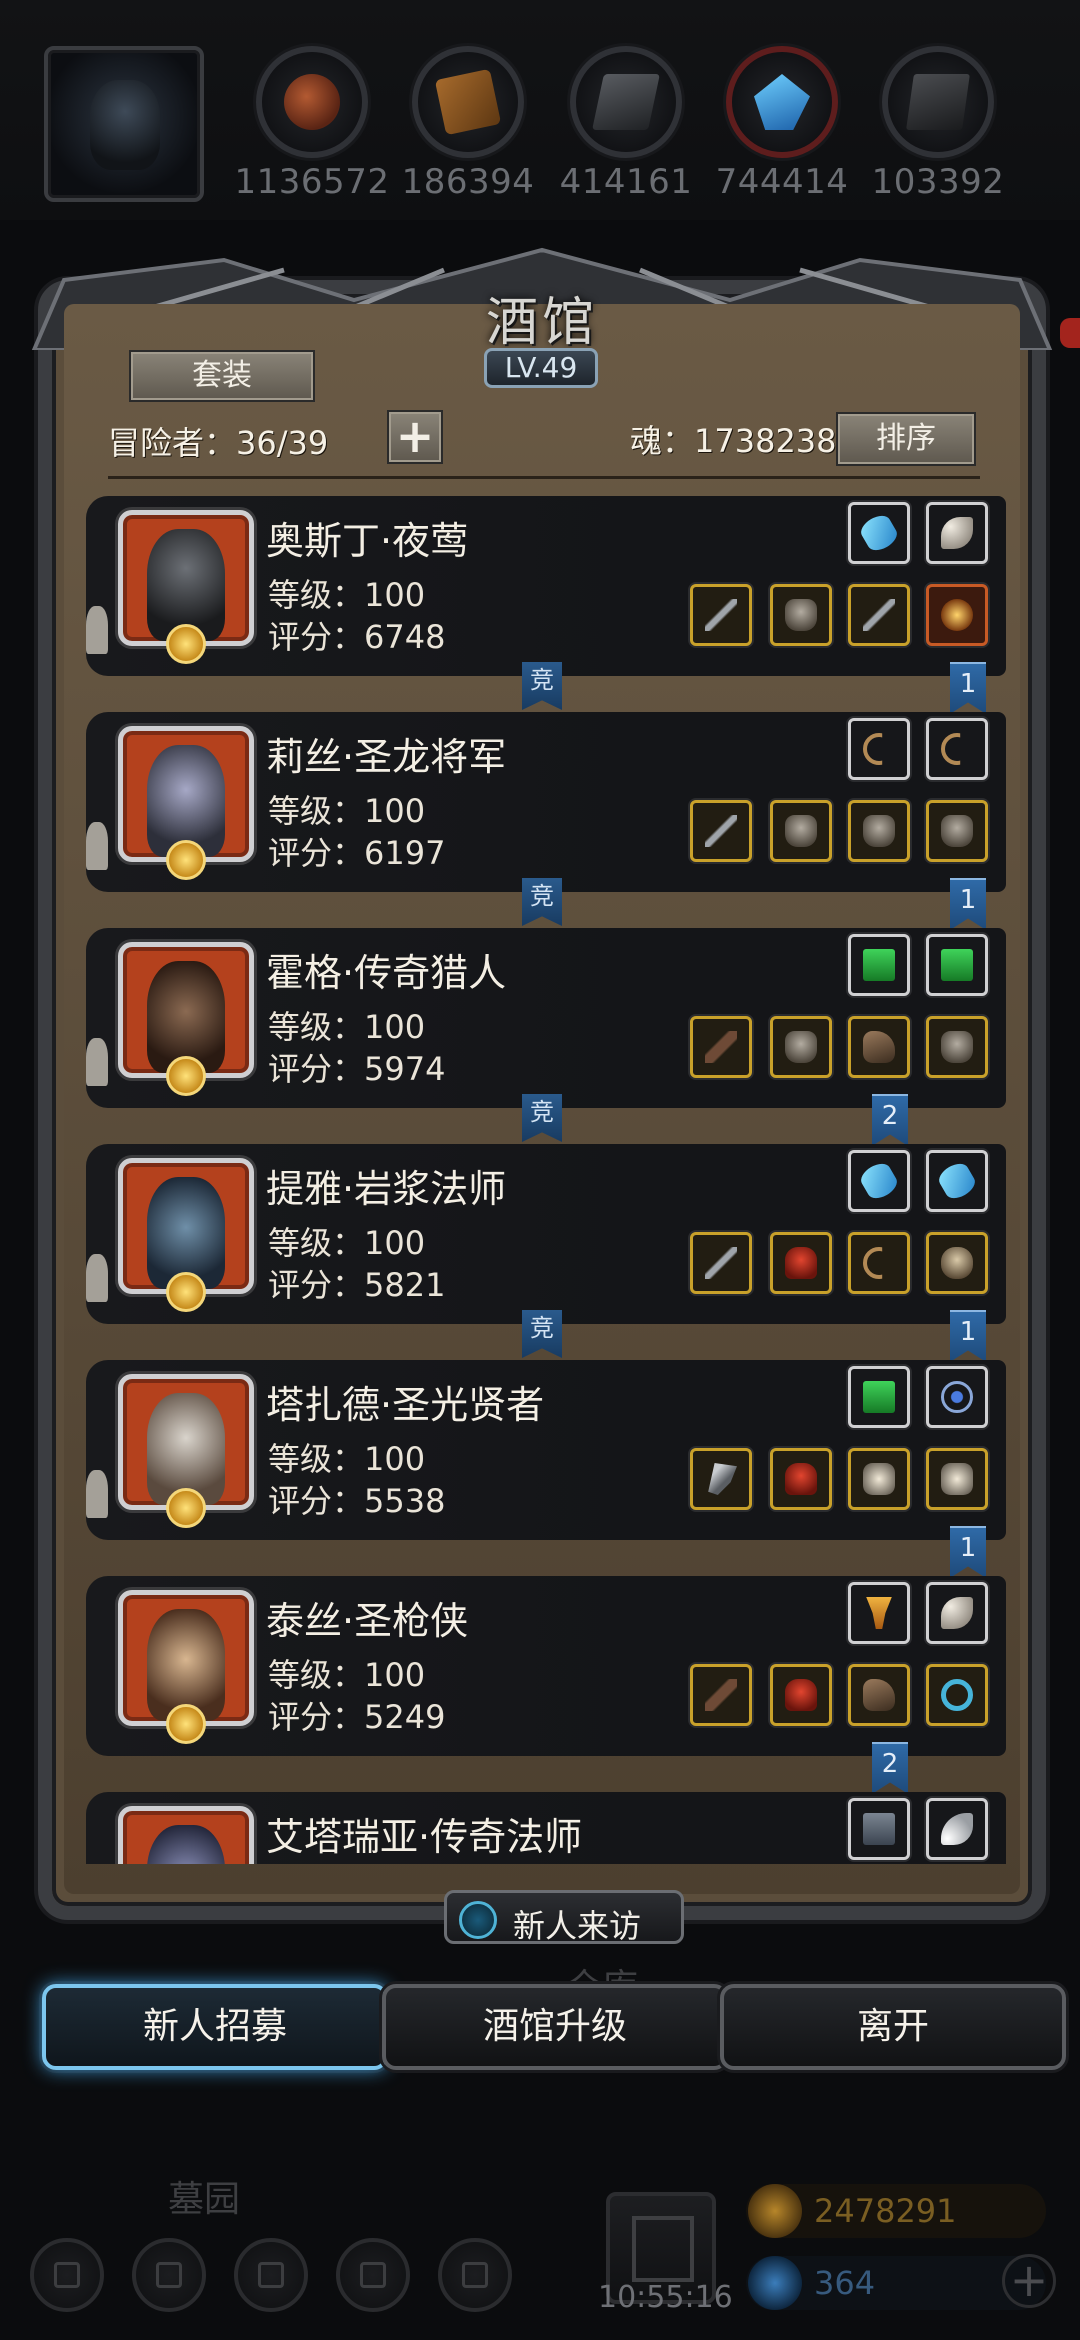 This screenshot has width=1080, height=2340. I want to click on side-notification-dot, so click(1070, 333).